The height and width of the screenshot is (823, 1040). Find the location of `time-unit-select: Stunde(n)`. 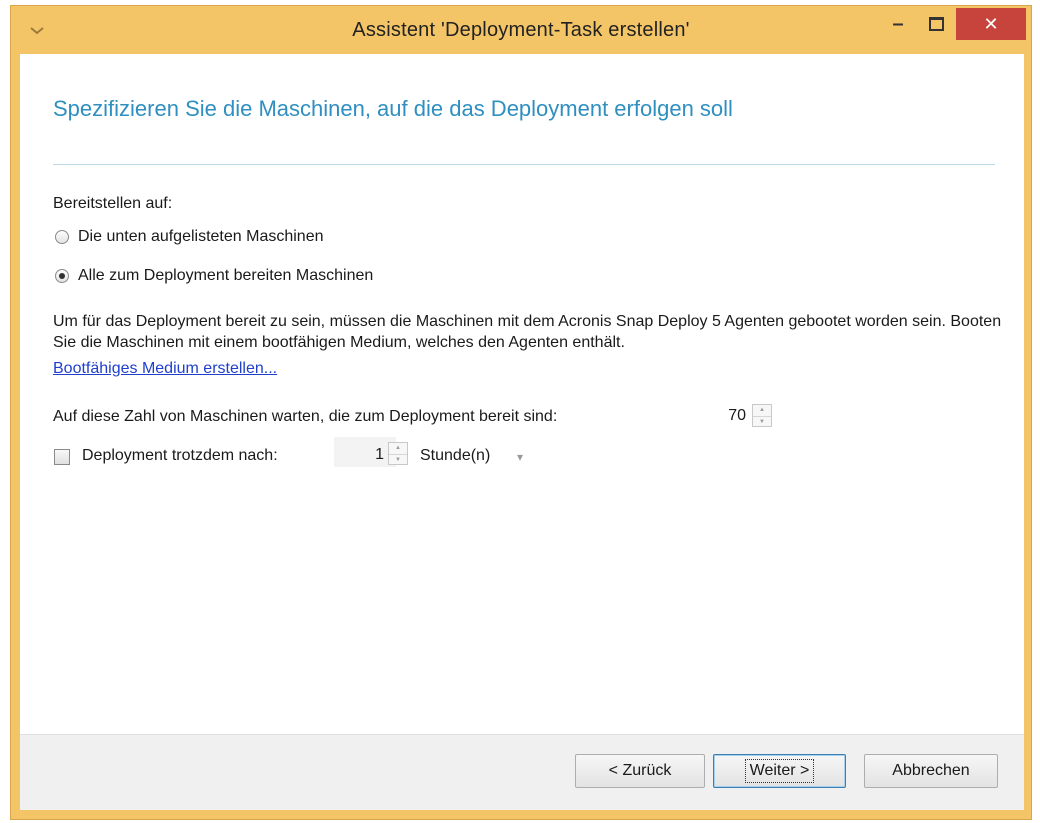

time-unit-select: Stunde(n) is located at coordinates (455, 456).